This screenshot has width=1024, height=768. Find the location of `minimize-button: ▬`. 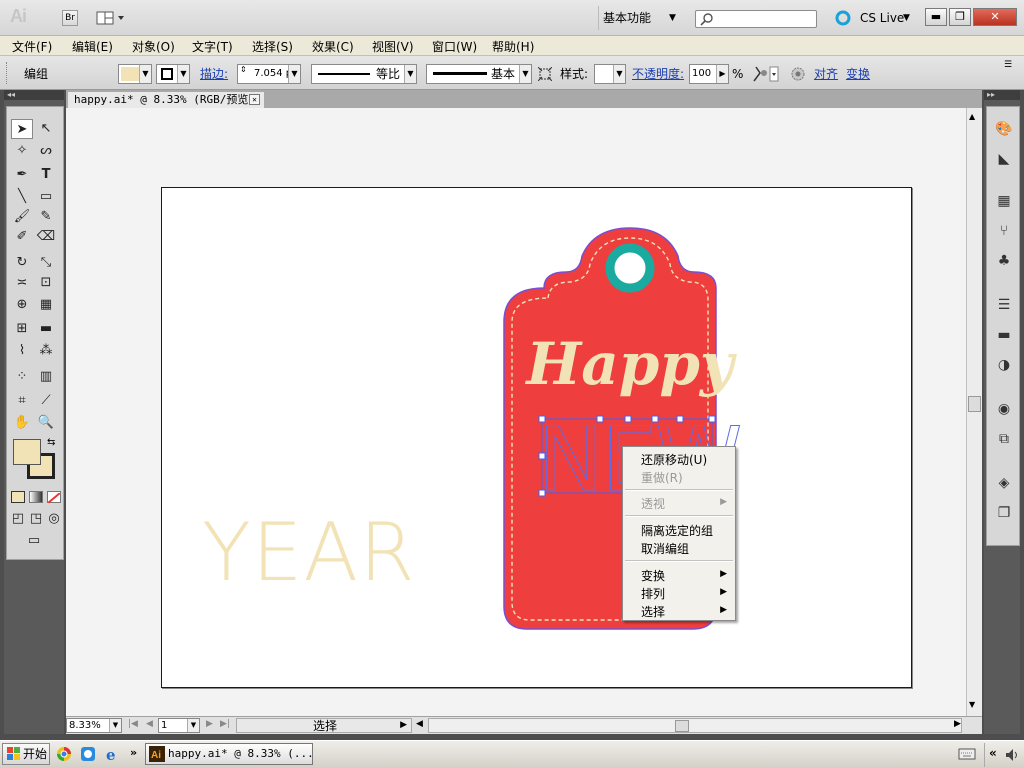

minimize-button: ▬ is located at coordinates (936, 17).